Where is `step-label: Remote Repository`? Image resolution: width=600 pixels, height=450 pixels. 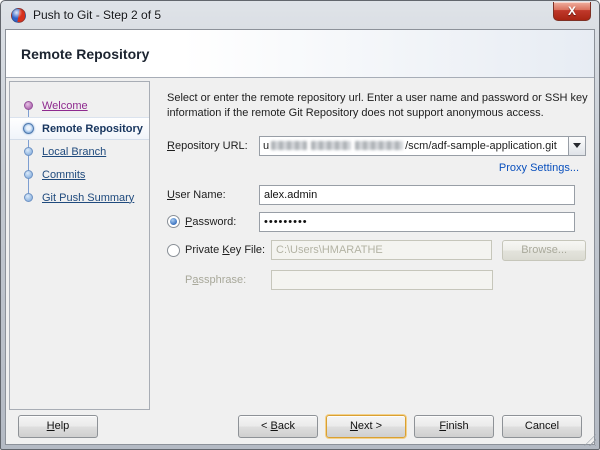
step-label: Remote Repository is located at coordinates (92, 128).